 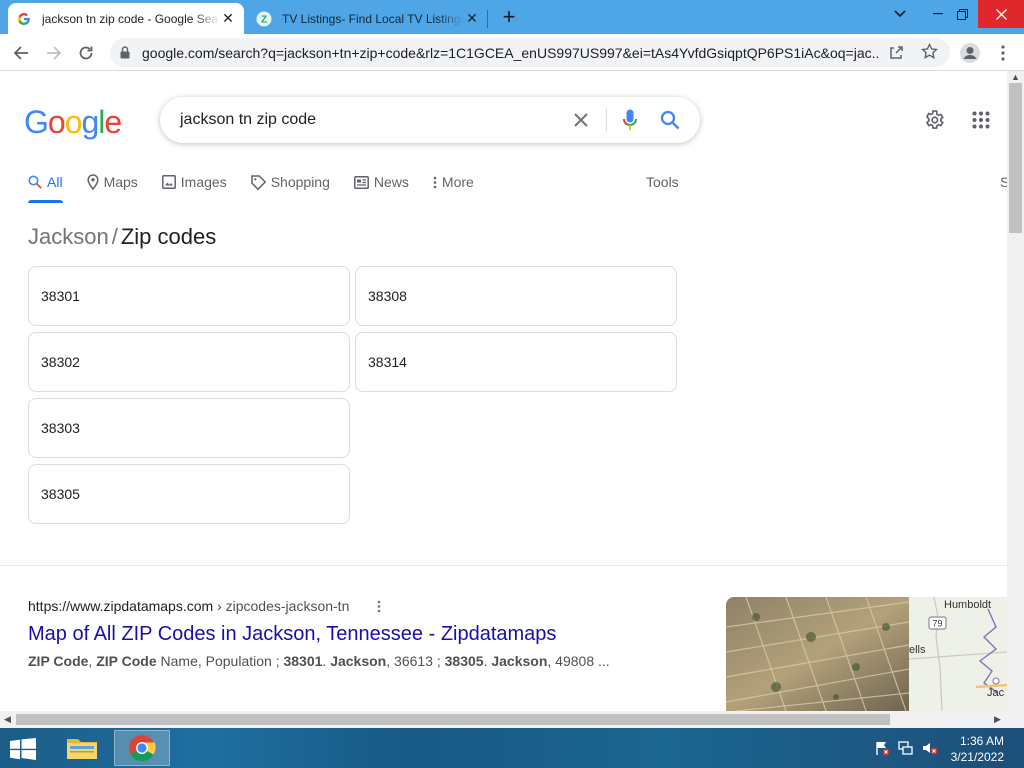 What do you see at coordinates (24, 19) in the screenshot?
I see `google-favicon-icon` at bounding box center [24, 19].